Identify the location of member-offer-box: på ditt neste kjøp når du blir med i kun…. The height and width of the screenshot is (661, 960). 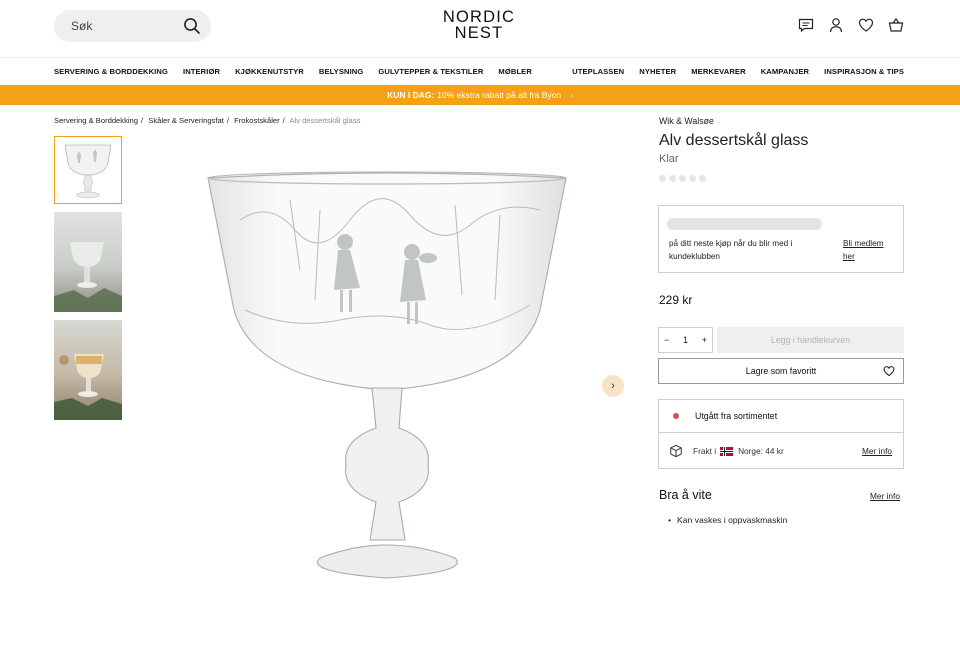
(781, 239).